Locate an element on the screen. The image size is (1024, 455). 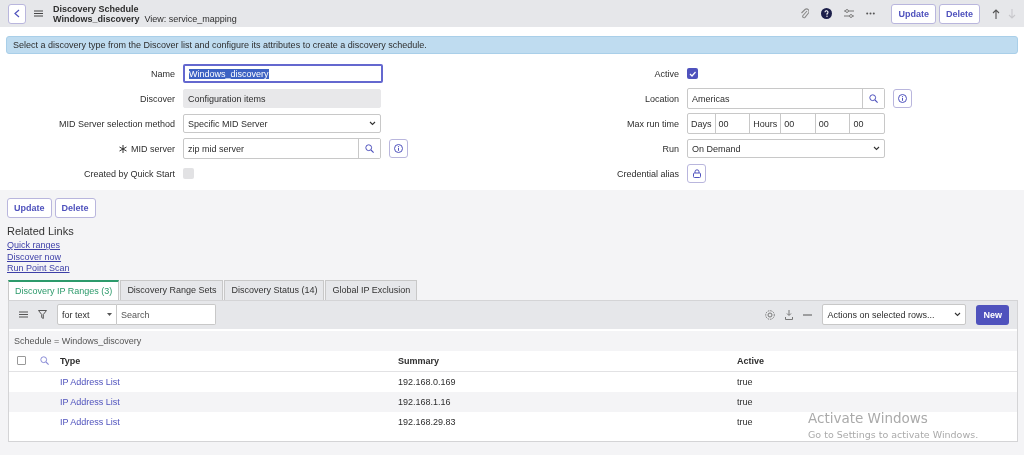
field-label: Discover is located at coordinates (157, 98).